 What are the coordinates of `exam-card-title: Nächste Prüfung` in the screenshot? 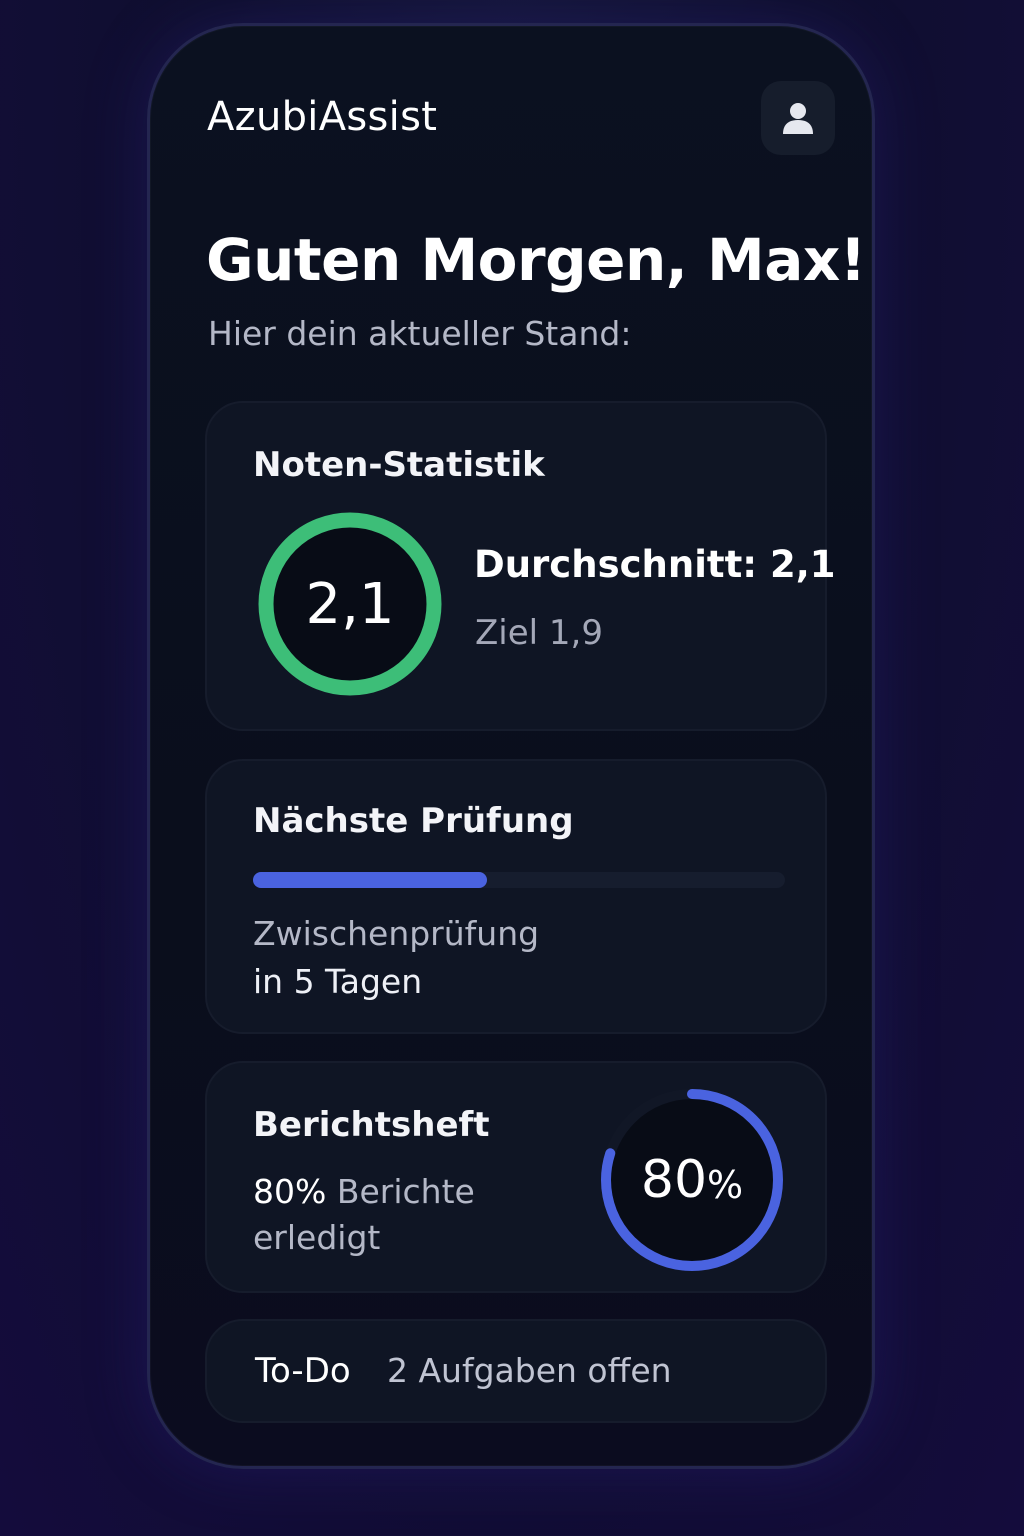 It's located at (413, 821).